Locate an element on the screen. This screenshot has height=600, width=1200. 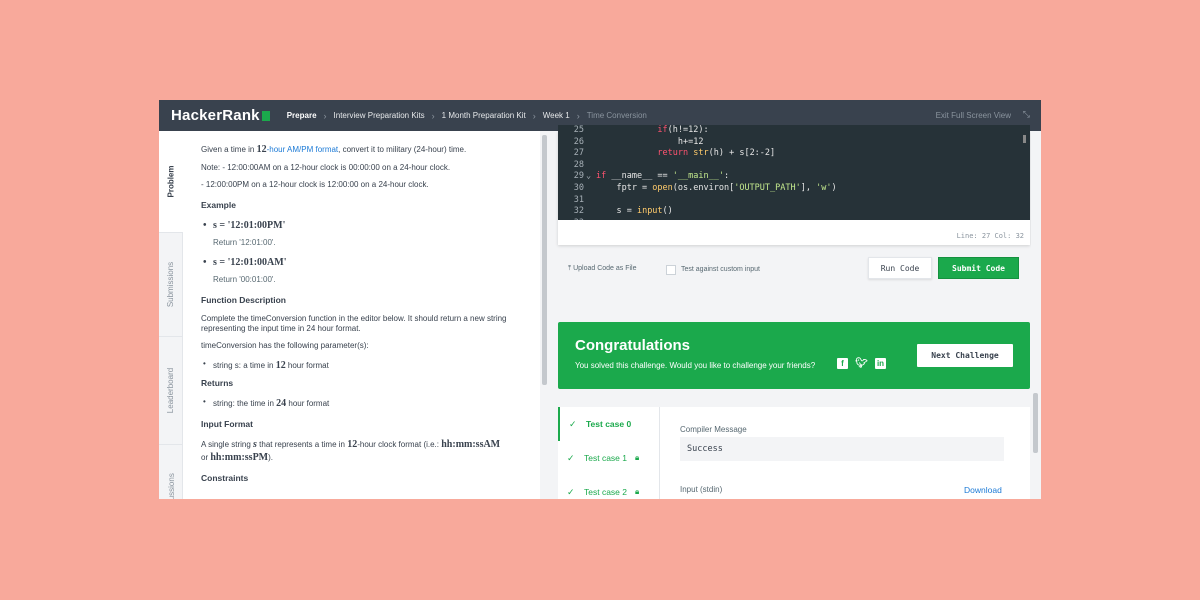
input-format-heading: Input Format is located at coordinates (227, 423).